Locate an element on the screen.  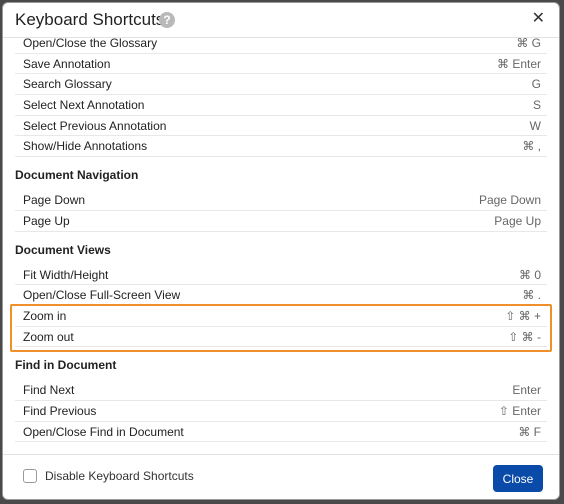
dialog-header: Keyboard Shortcuts ? ✕ is located at coordinates (281, 20).